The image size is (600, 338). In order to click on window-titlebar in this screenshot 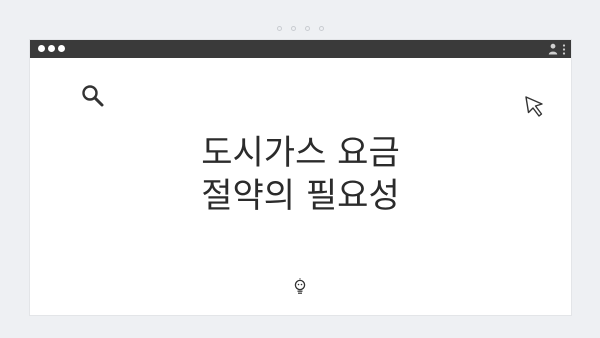, I will do `click(300, 49)`.